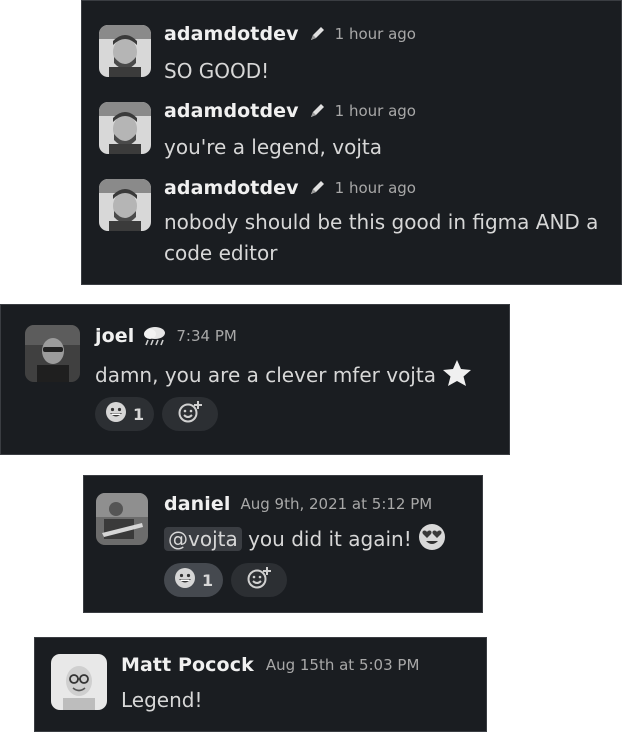  I want to click on message-text: damn, you are a clever mfer vojta, so click(283, 377).